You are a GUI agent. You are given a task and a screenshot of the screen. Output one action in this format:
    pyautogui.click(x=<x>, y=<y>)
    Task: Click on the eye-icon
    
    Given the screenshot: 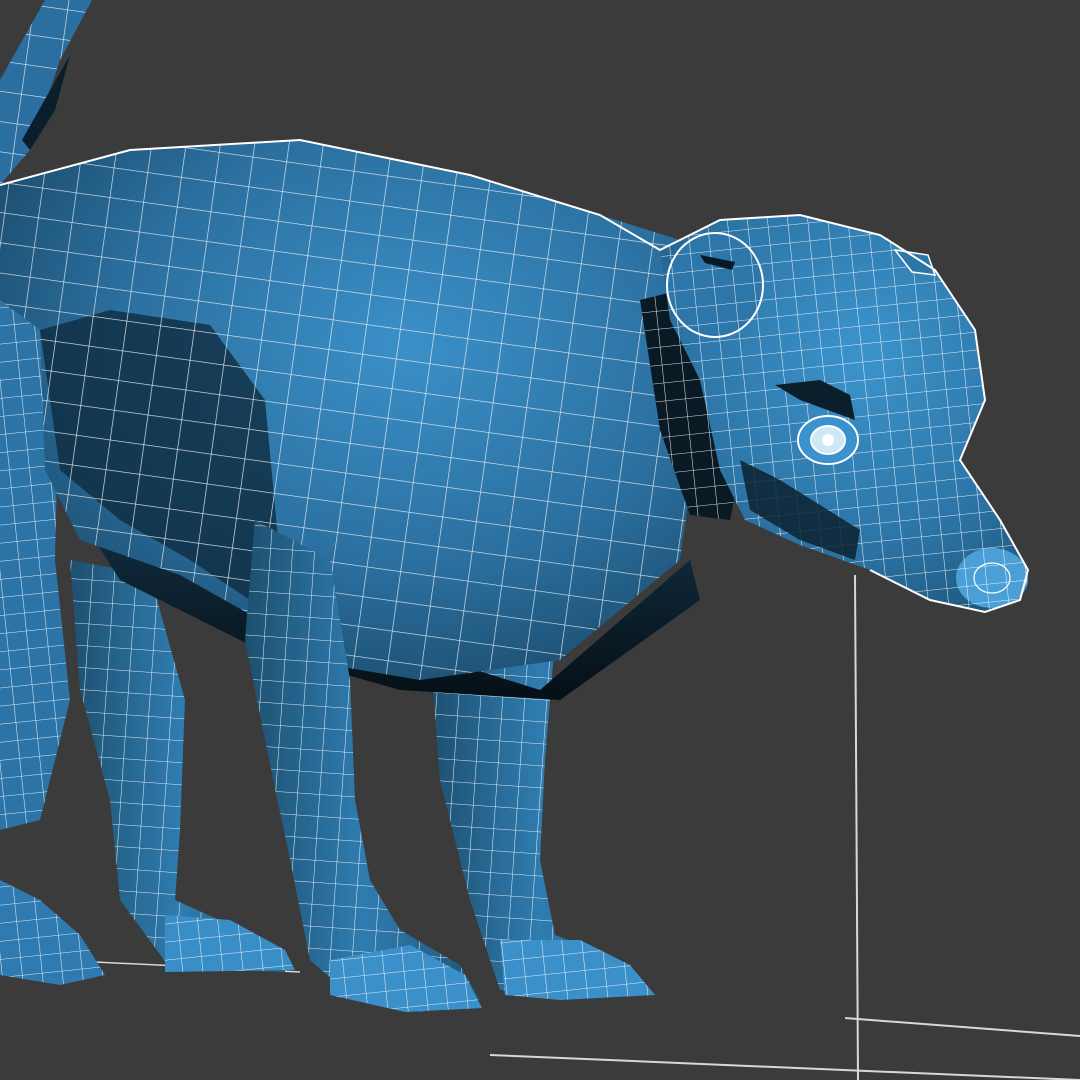 What is the action you would take?
    pyautogui.click(x=828, y=440)
    